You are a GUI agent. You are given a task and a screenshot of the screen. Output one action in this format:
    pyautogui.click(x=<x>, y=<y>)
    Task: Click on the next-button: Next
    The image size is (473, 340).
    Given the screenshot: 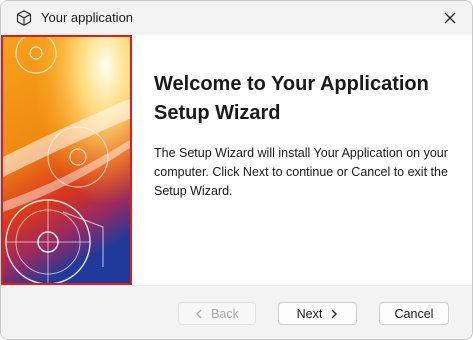 What is the action you would take?
    pyautogui.click(x=317, y=313)
    